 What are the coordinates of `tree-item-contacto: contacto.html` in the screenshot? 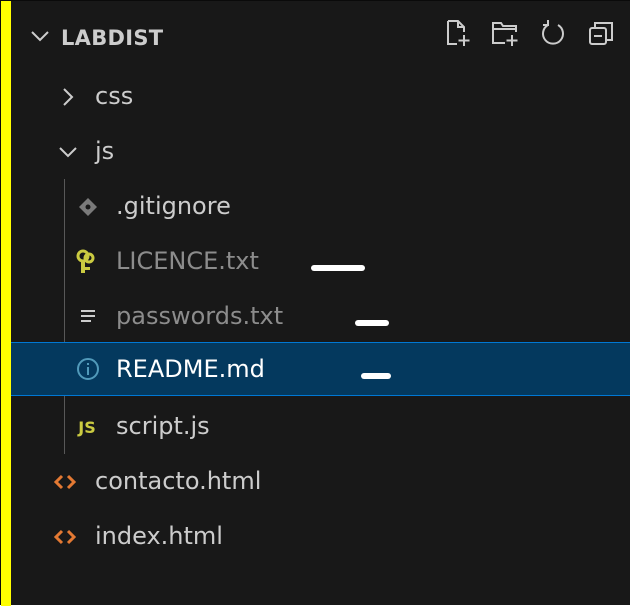 It's located at (320, 481).